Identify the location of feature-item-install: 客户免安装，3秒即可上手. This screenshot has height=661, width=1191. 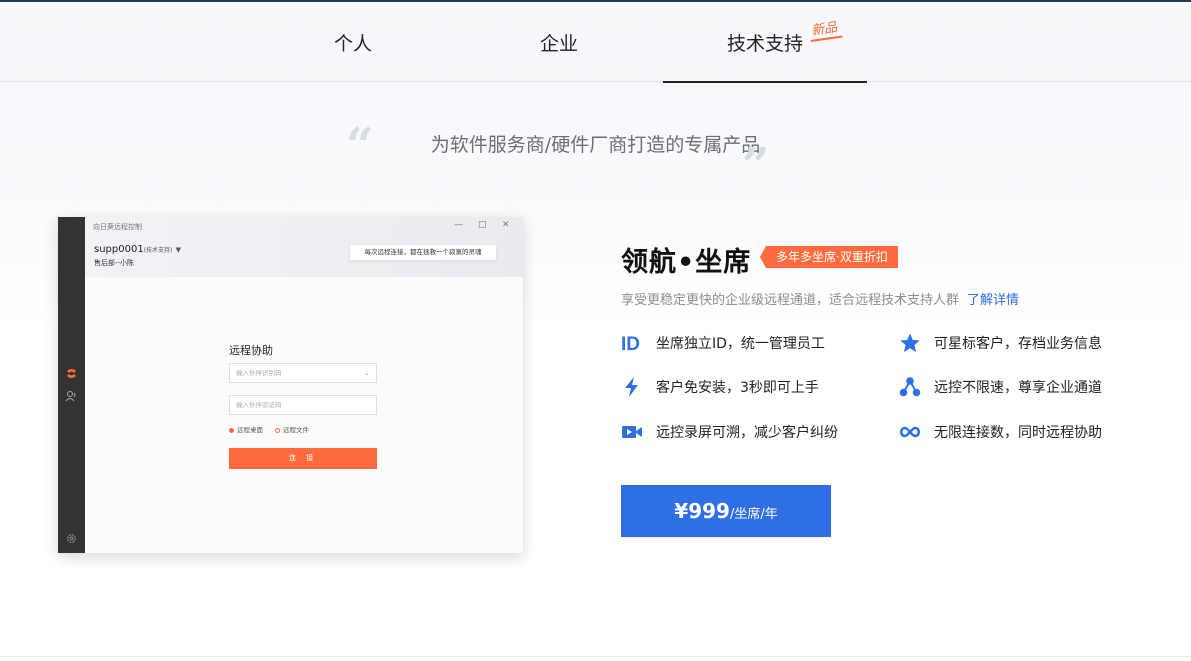
(720, 387).